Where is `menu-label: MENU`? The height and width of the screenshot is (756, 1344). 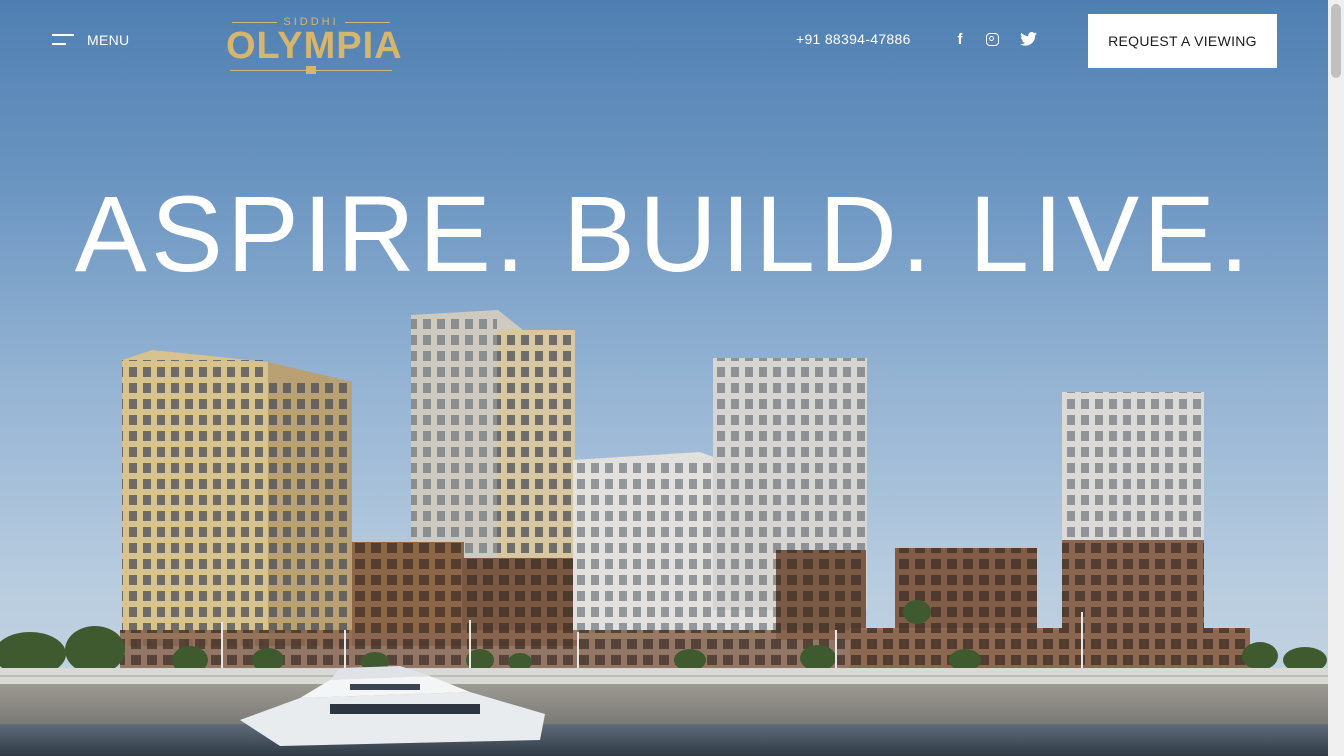 menu-label: MENU is located at coordinates (108, 40).